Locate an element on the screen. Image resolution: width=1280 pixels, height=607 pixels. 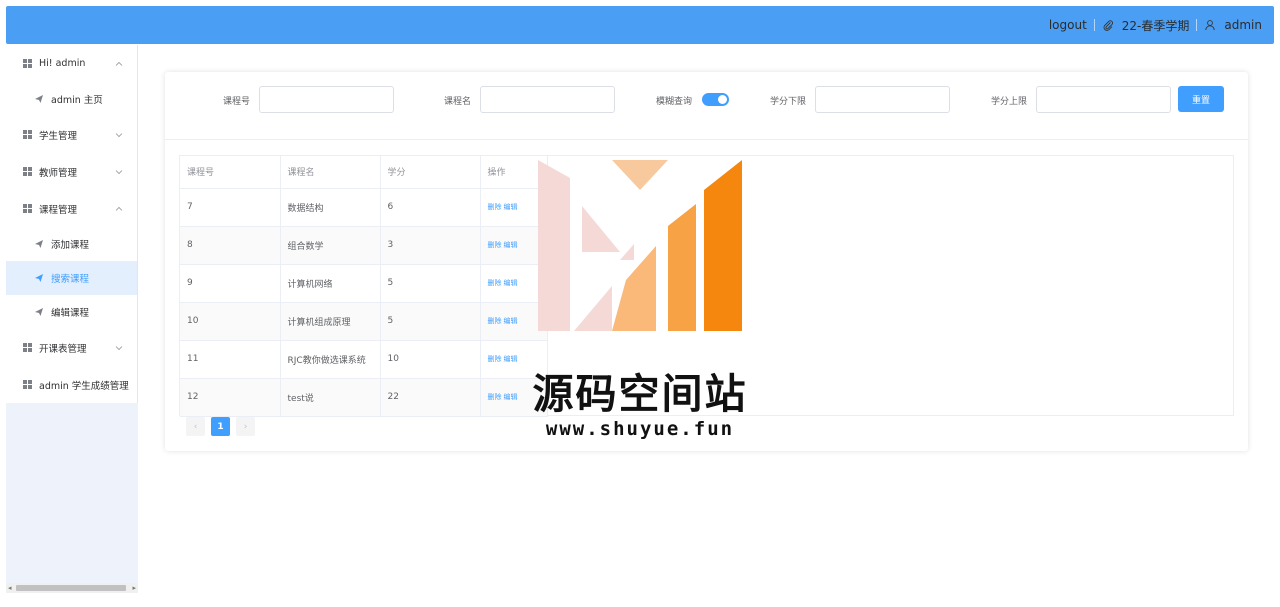
menu-group-teachers: 教师管理 is located at coordinates (71, 171).